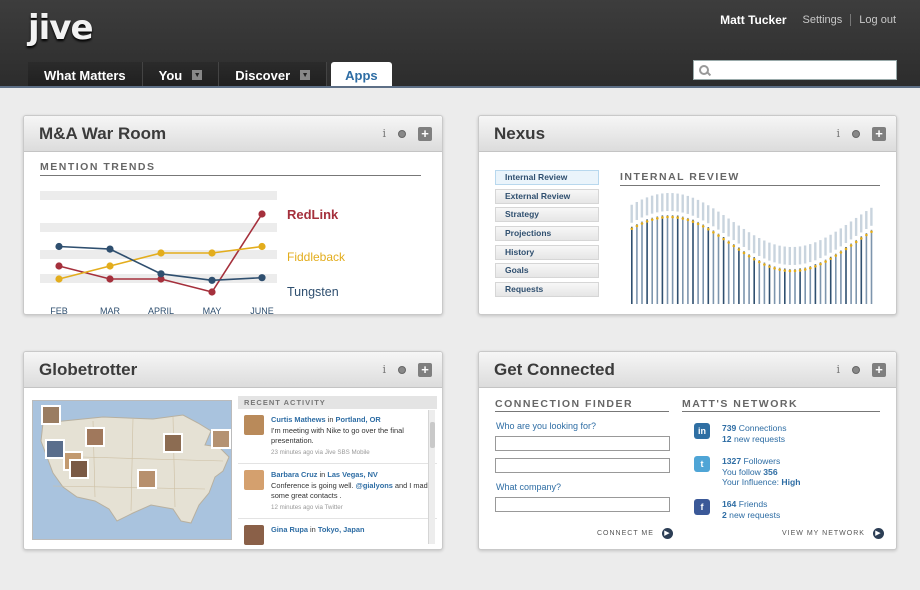 The image size is (920, 590). I want to click on arrow-right-icon: ▶, so click(667, 533).